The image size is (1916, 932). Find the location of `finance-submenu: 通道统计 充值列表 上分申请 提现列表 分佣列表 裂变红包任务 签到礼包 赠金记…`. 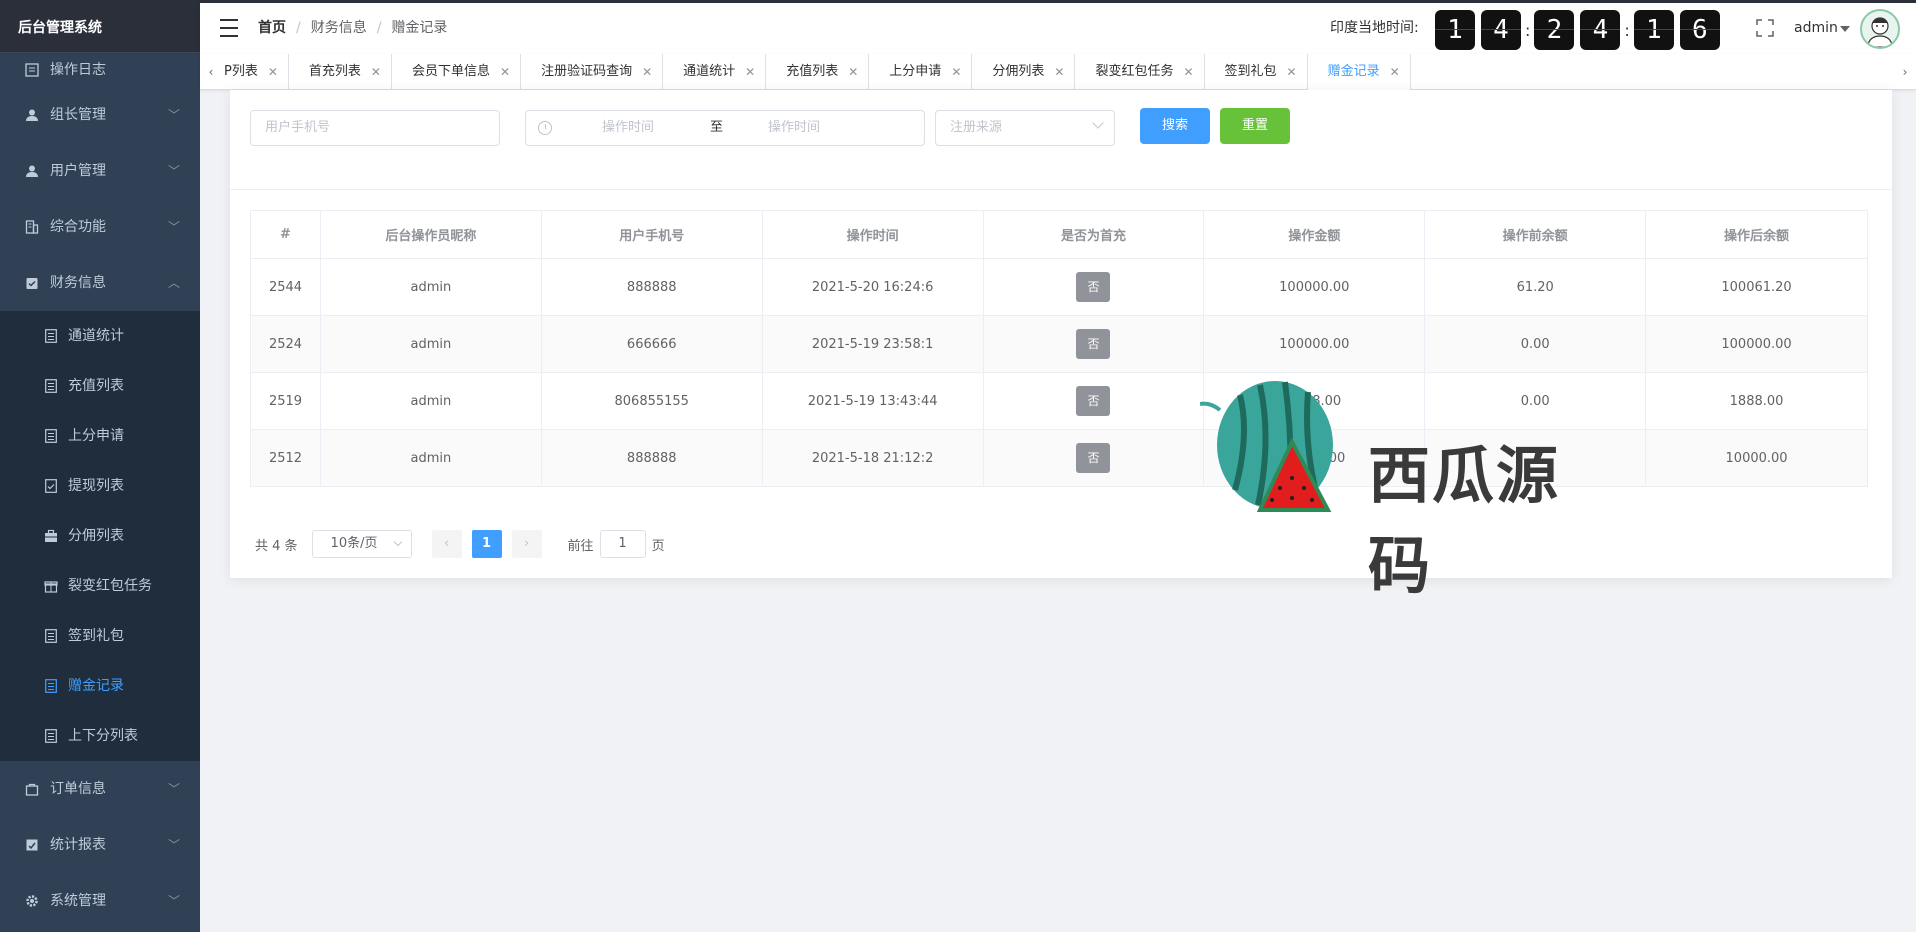

finance-submenu: 通道统计 充值列表 上分申请 提现列表 分佣列表 裂变红包任务 签到礼包 赠金记… is located at coordinates (100, 536).